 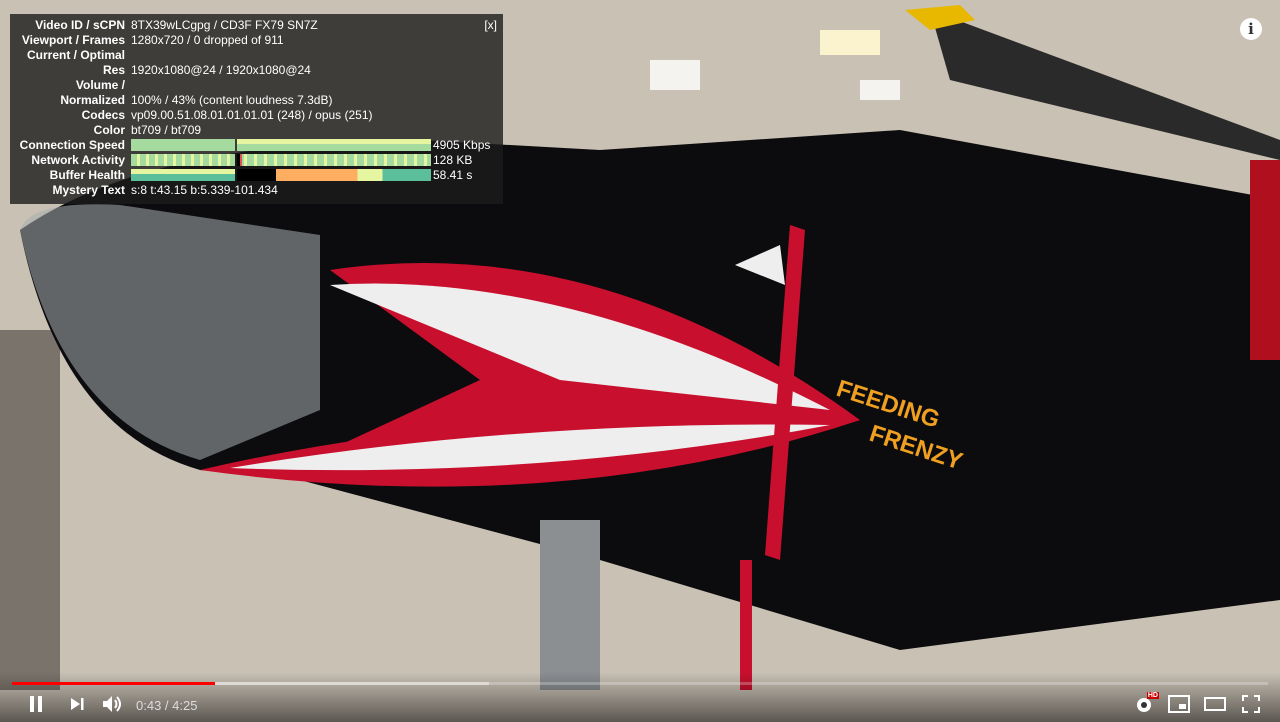 What do you see at coordinates (224, 25) in the screenshot?
I see `stat-value: 8TX39wLCgpg / CD3F FX79 SN7Z` at bounding box center [224, 25].